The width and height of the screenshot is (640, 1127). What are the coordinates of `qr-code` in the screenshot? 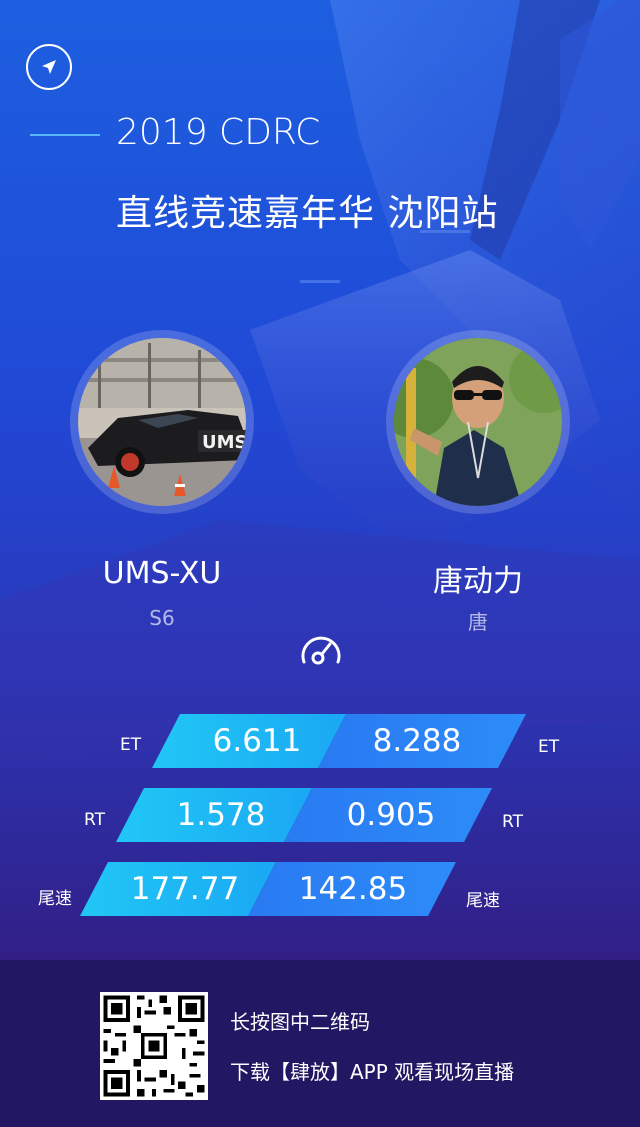 It's located at (154, 1046).